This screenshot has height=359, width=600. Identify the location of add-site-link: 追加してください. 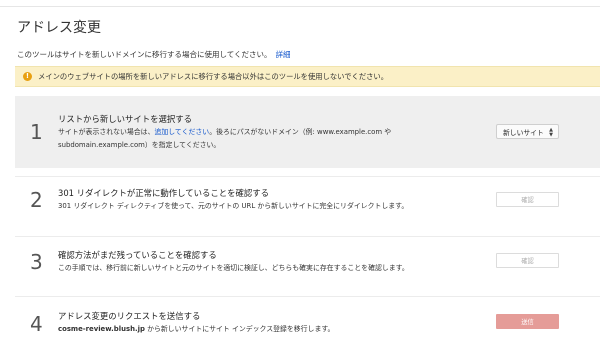
(181, 132).